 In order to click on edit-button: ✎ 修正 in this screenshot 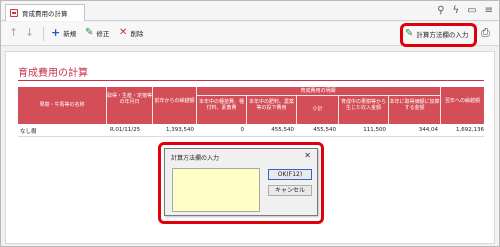, I will do `click(97, 33)`.